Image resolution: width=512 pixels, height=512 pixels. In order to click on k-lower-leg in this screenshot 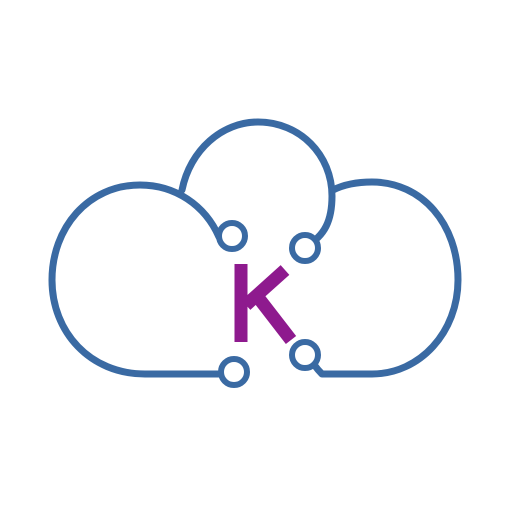, I will do `click(274, 318)`.